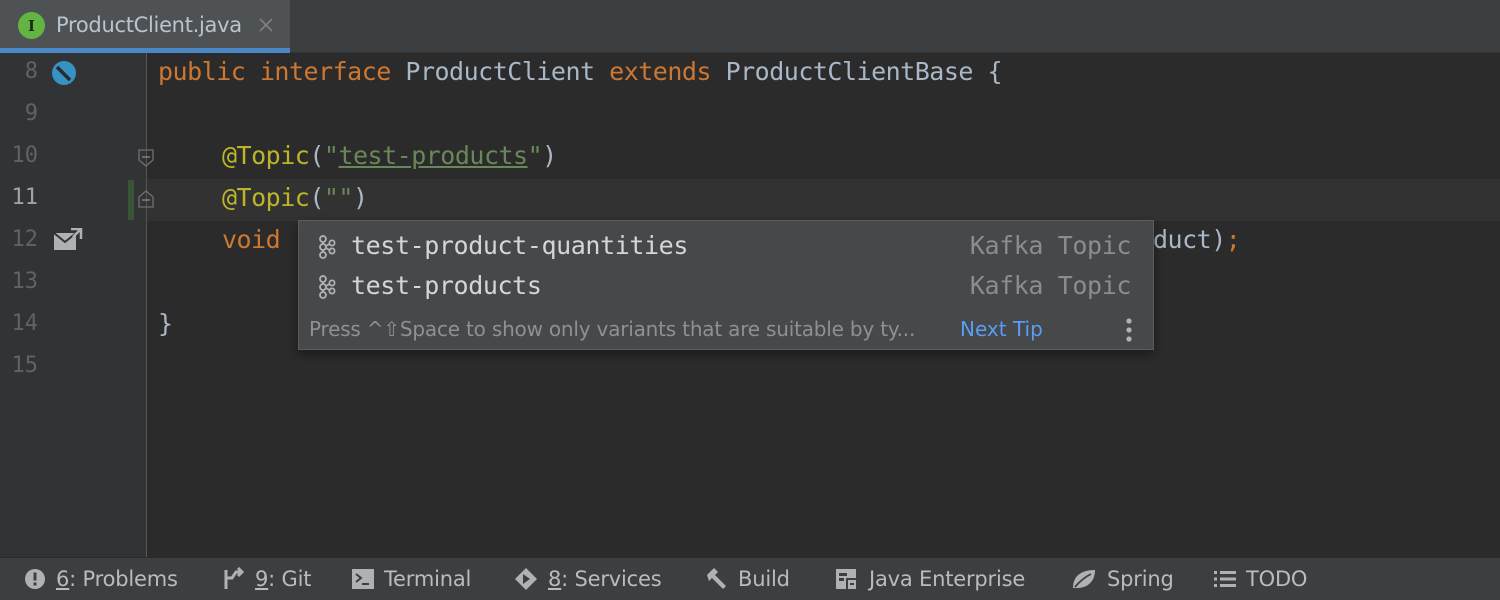  What do you see at coordinates (726, 245) in the screenshot?
I see `completion-item: test-product-quantities Kafka Topic` at bounding box center [726, 245].